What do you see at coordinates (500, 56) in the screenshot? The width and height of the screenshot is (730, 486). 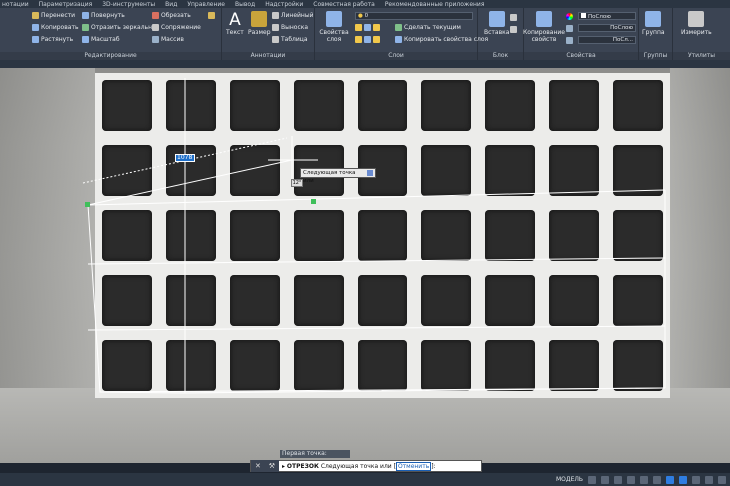 I see `block-panel-title: Блок` at bounding box center [500, 56].